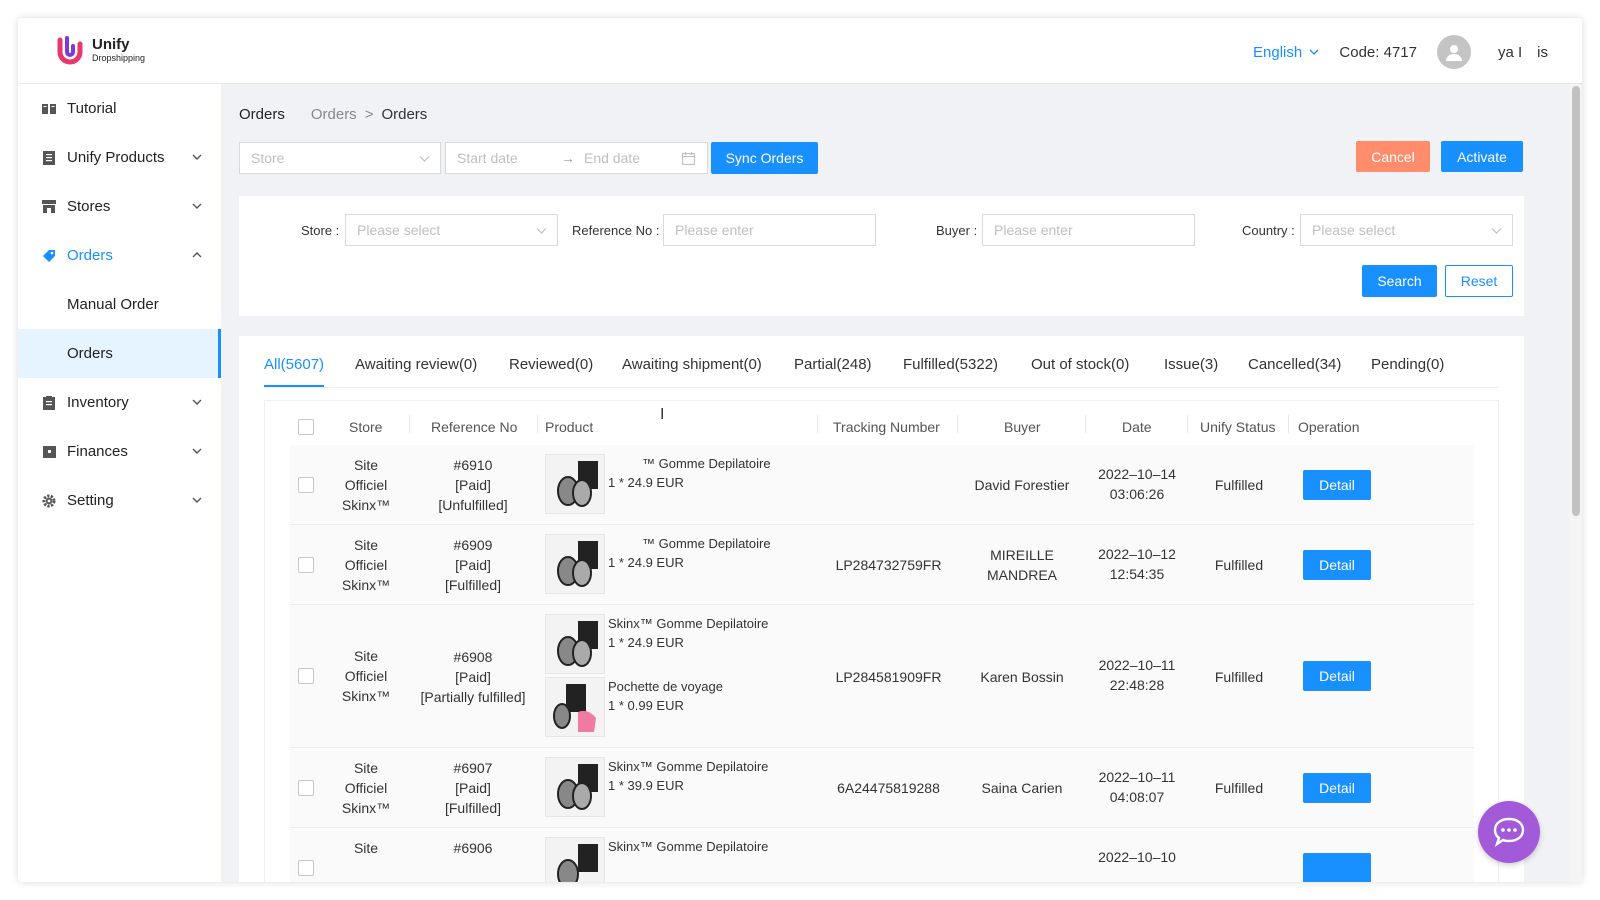  Describe the element at coordinates (1278, 52) in the screenshot. I see `language-label: English` at that location.